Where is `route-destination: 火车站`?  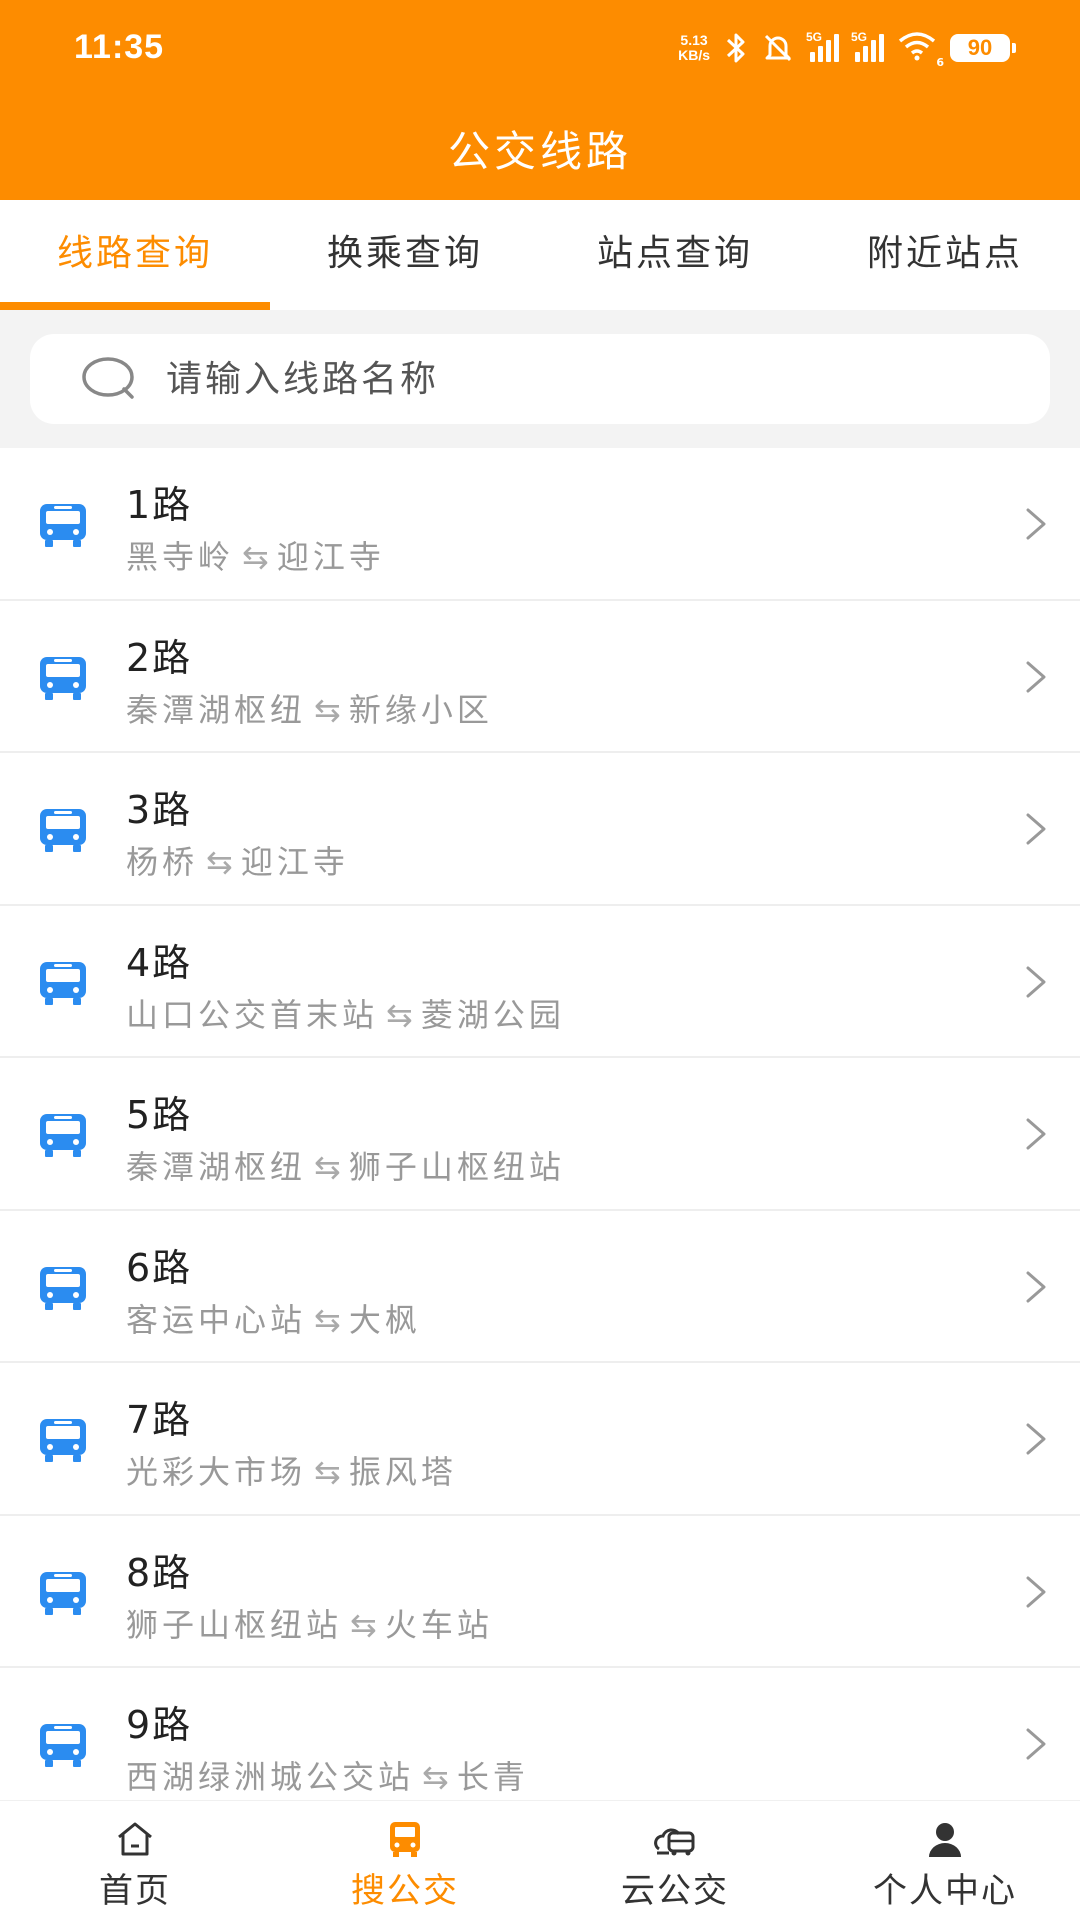
route-destination: 火车站 is located at coordinates (438, 1624).